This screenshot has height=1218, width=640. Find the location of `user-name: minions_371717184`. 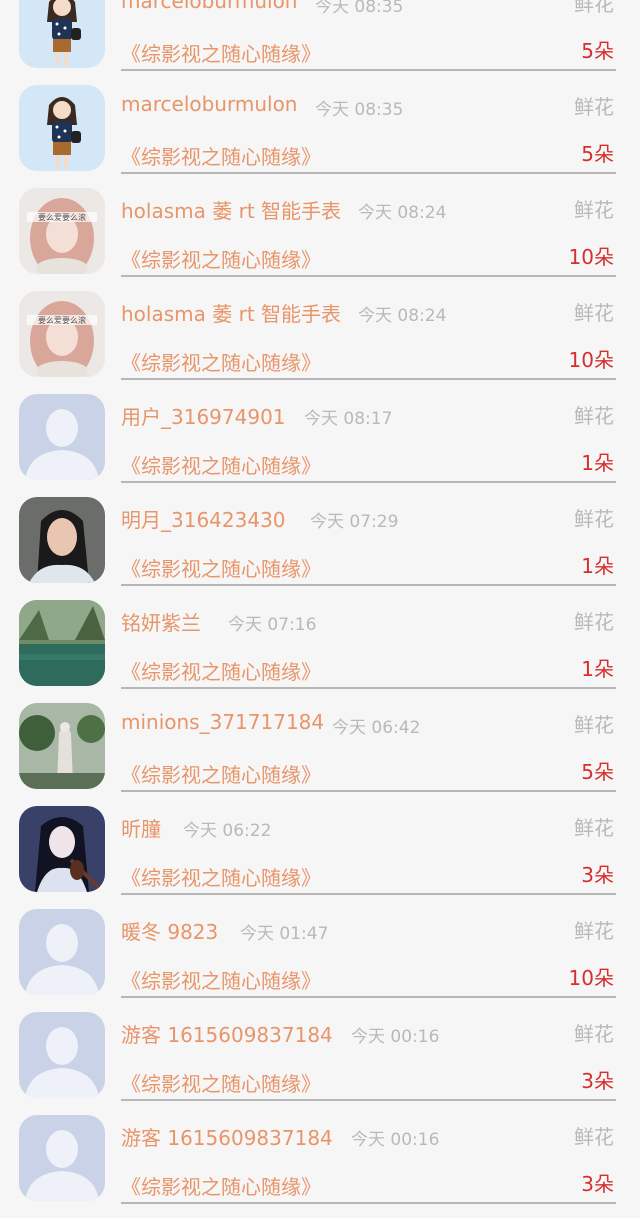

user-name: minions_371717184 is located at coordinates (222, 722).